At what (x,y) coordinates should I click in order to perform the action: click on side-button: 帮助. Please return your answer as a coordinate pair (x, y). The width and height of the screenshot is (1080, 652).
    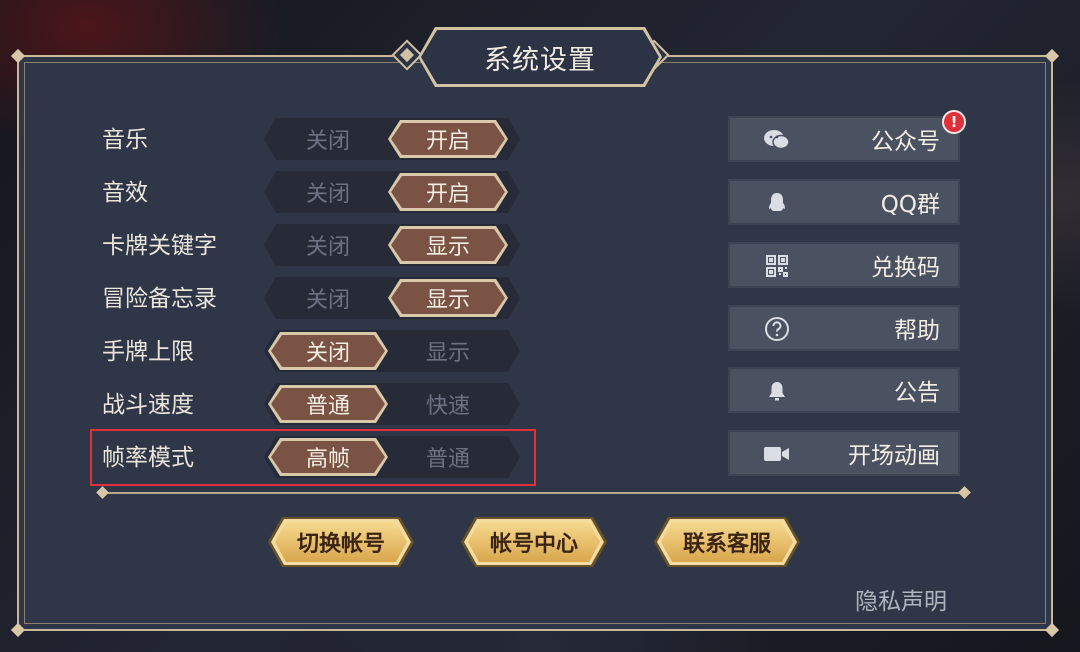
    Looking at the image, I should click on (844, 328).